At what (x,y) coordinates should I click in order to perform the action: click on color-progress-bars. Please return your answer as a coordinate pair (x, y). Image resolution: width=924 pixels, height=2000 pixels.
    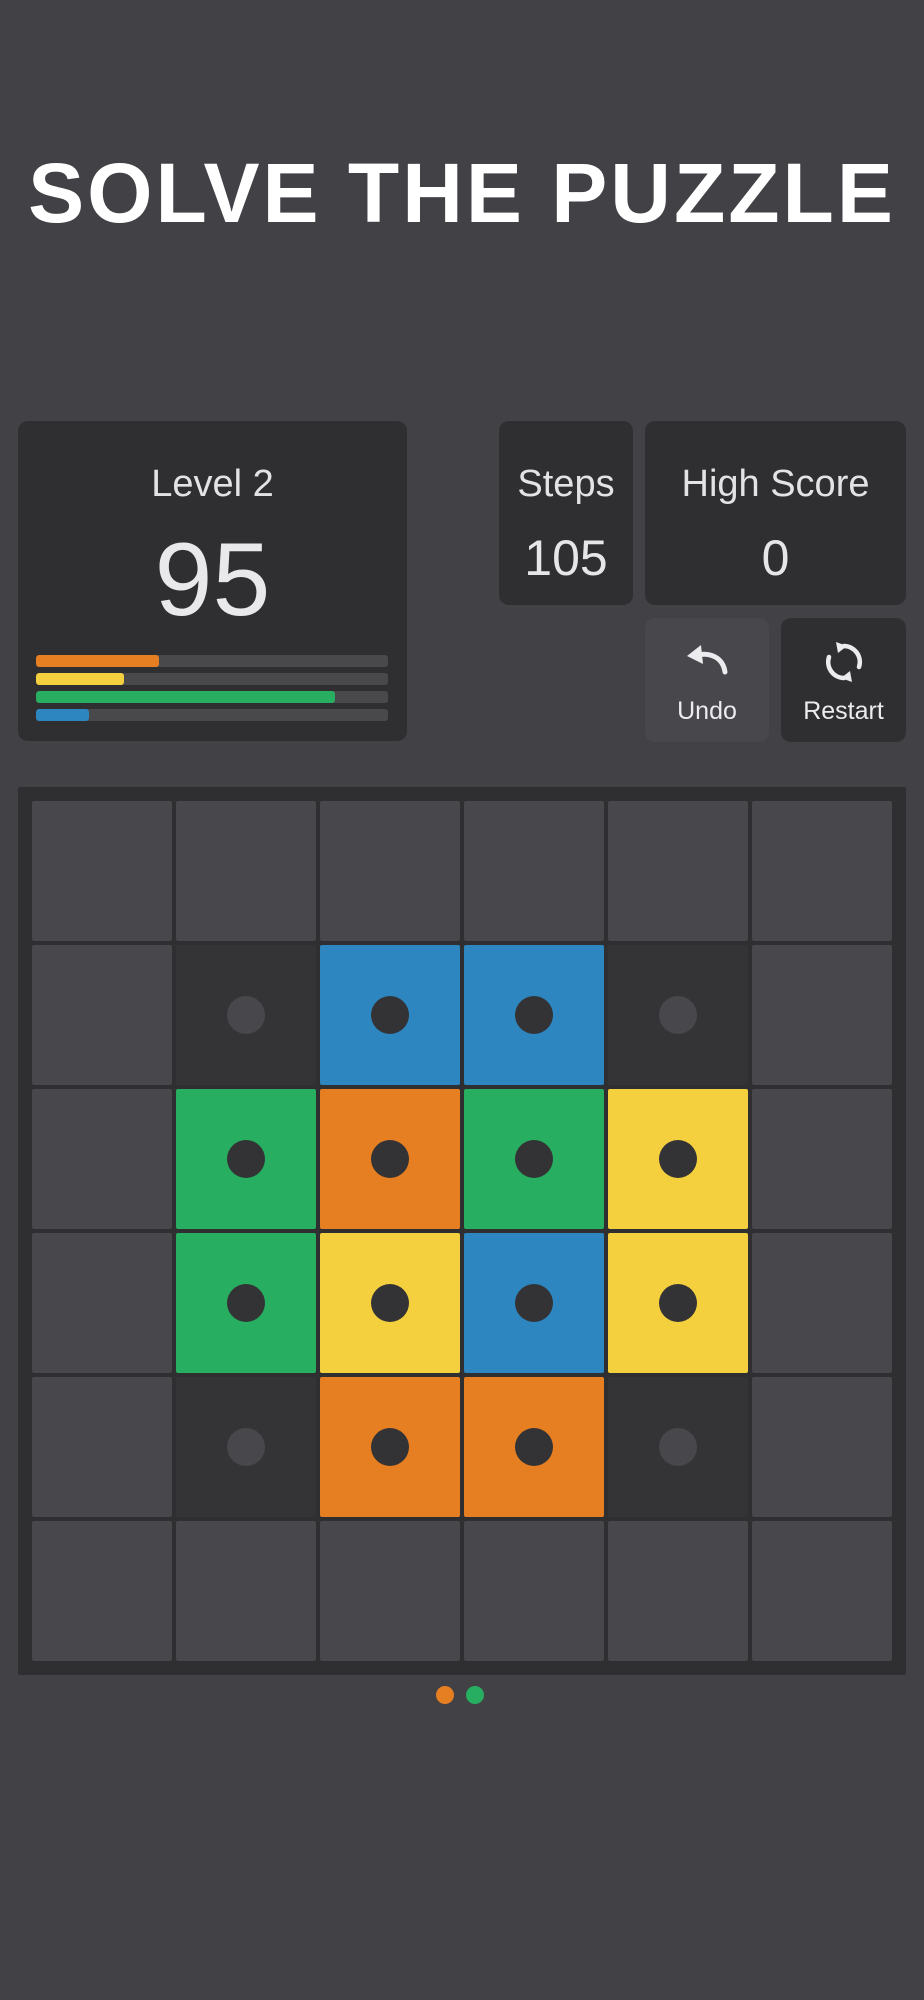
    Looking at the image, I should click on (212, 691).